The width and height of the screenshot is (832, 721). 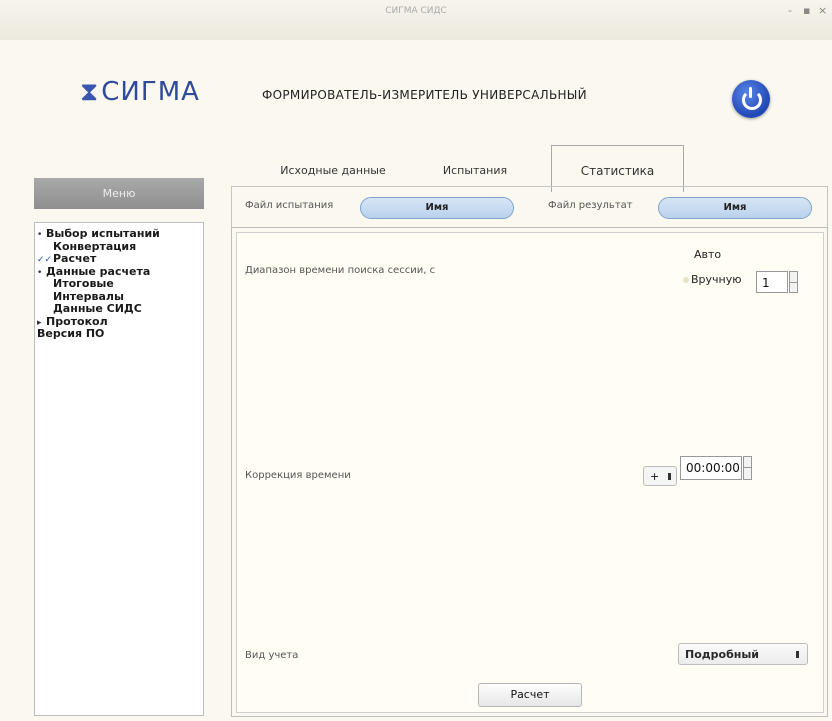 I want to click on accounting-type-select: Подробный, so click(x=743, y=654).